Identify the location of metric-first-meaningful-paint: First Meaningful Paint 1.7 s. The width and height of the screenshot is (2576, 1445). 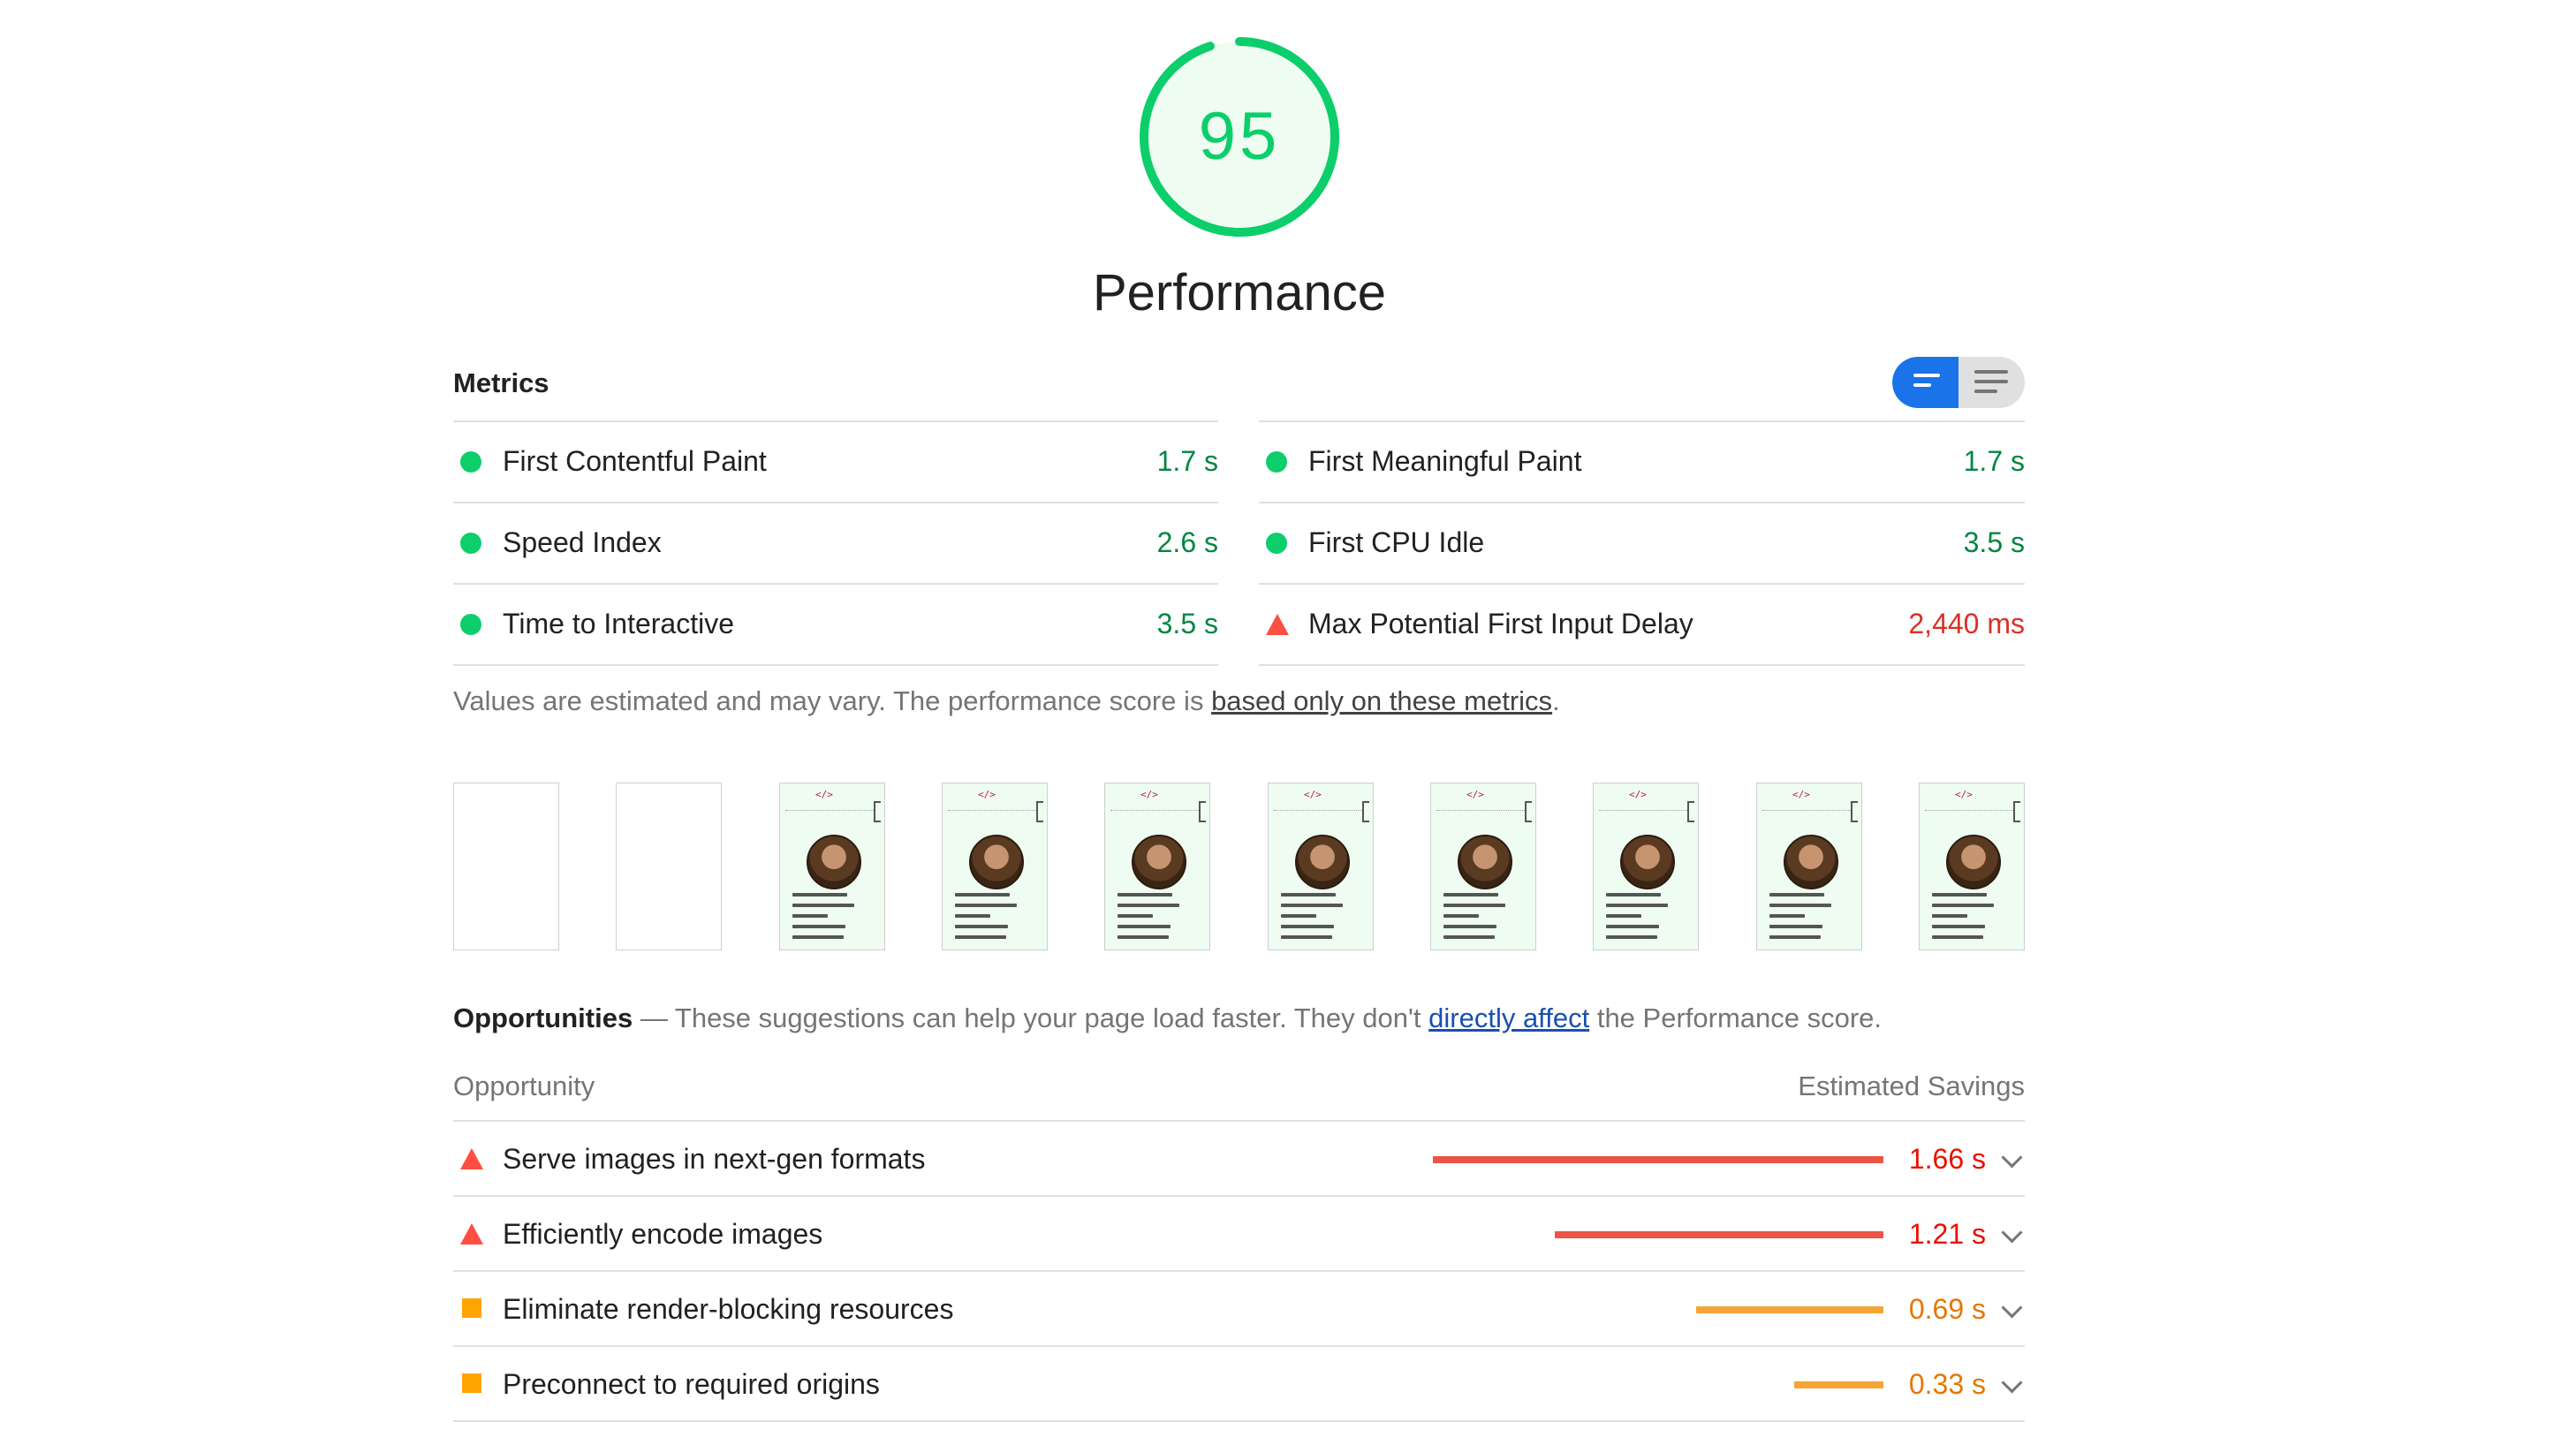
(1642, 461).